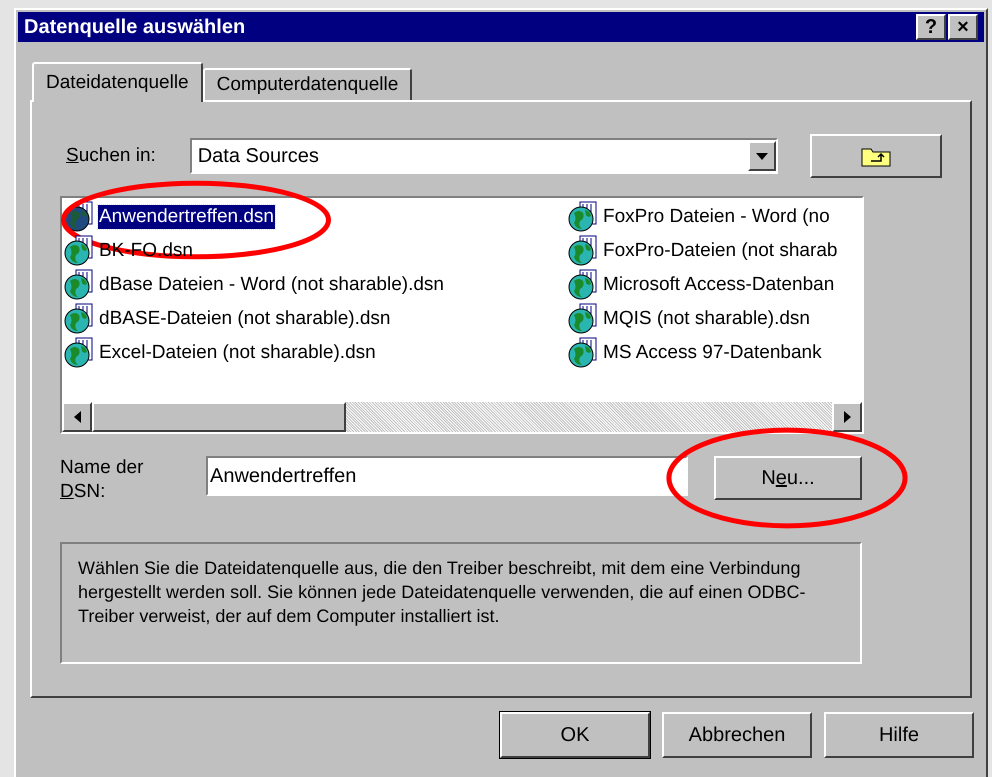 This screenshot has width=992, height=777. Describe the element at coordinates (720, 251) in the screenshot. I see `file-item: FoxPro-Dateien (not sharab` at that location.